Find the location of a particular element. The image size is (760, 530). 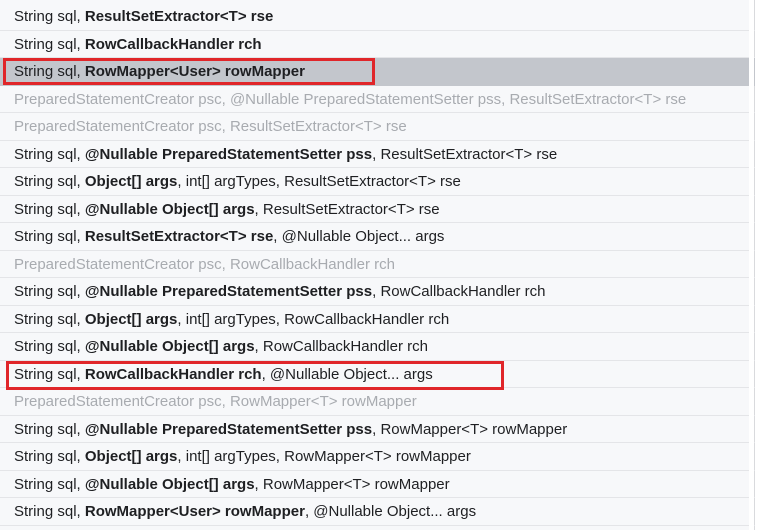

signature-text: , int[] argTypes, RowCallbackHandler rch is located at coordinates (313, 319).